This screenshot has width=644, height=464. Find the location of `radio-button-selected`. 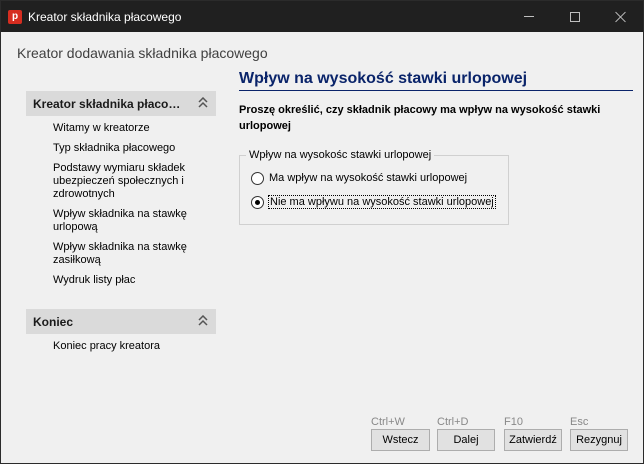

radio-button-selected is located at coordinates (257, 202).